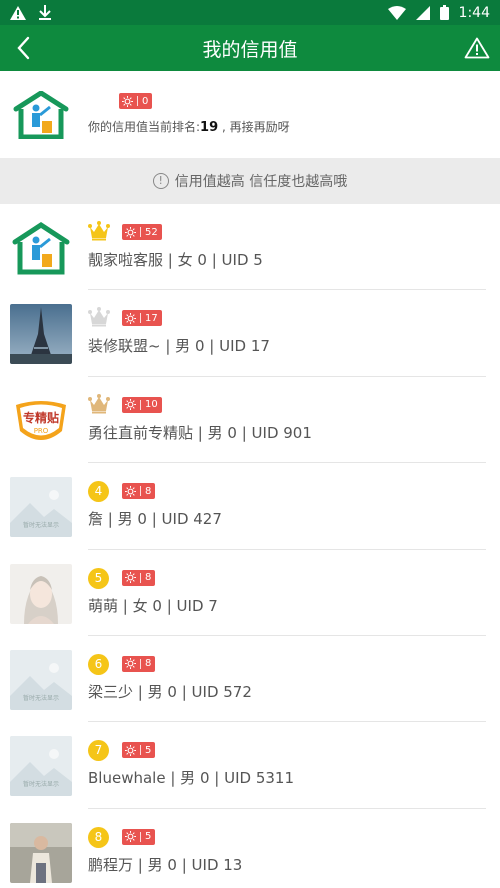 The image size is (500, 888). What do you see at coordinates (142, 404) in the screenshot?
I see `credit-badge: 10` at bounding box center [142, 404].